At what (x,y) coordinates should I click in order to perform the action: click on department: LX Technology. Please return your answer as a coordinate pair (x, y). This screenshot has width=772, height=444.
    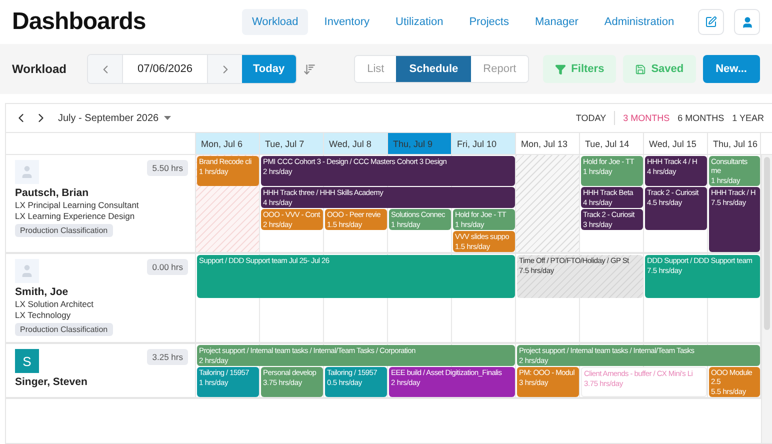
    Looking at the image, I should click on (43, 315).